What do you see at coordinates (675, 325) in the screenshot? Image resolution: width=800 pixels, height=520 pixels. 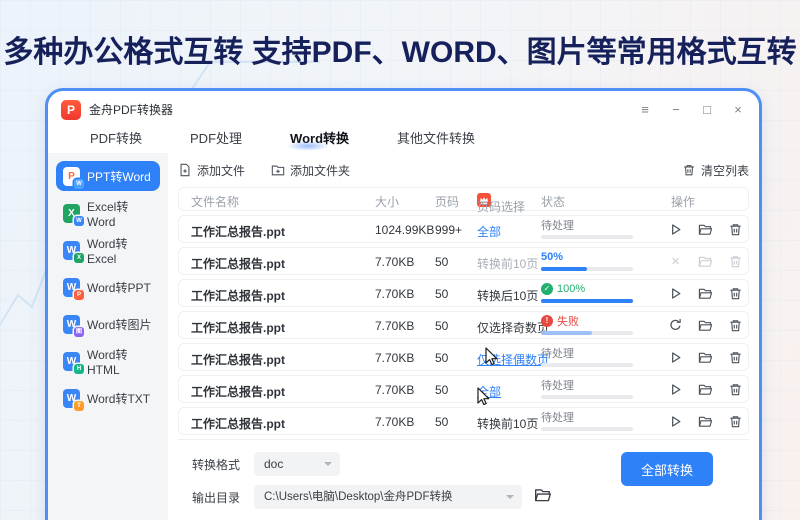 I see `retry-convert-button` at bounding box center [675, 325].